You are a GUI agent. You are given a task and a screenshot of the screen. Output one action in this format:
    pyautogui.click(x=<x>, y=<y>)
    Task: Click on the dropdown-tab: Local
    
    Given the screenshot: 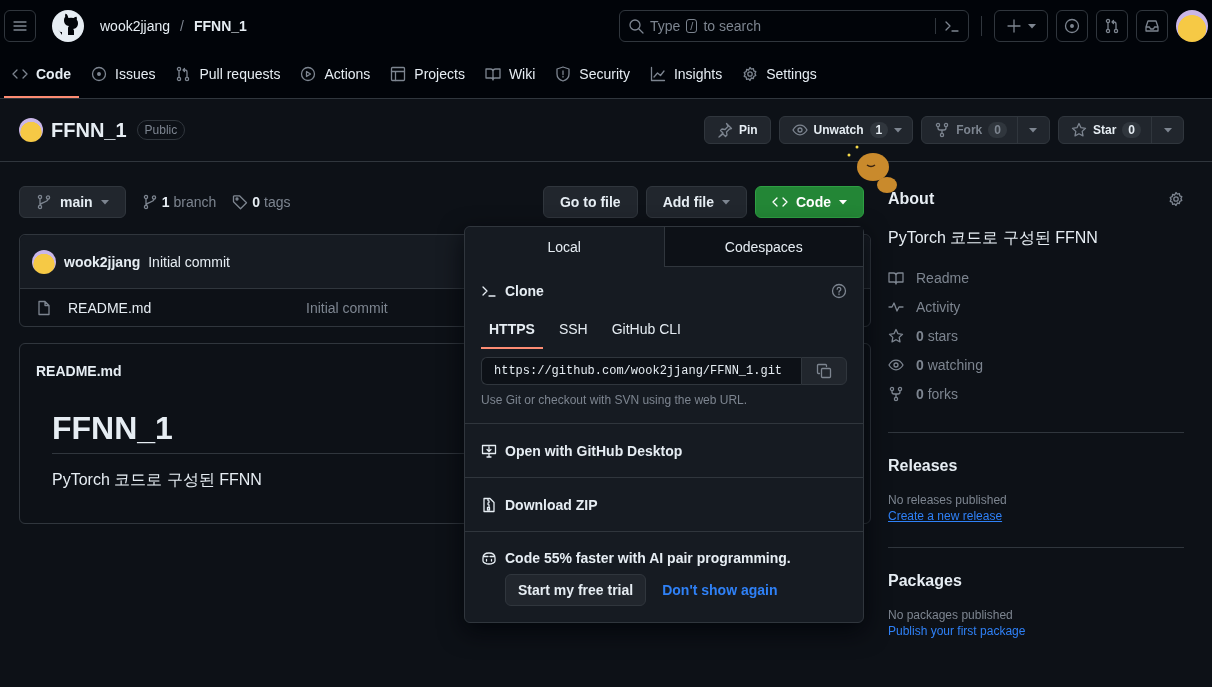 What is the action you would take?
    pyautogui.click(x=564, y=247)
    